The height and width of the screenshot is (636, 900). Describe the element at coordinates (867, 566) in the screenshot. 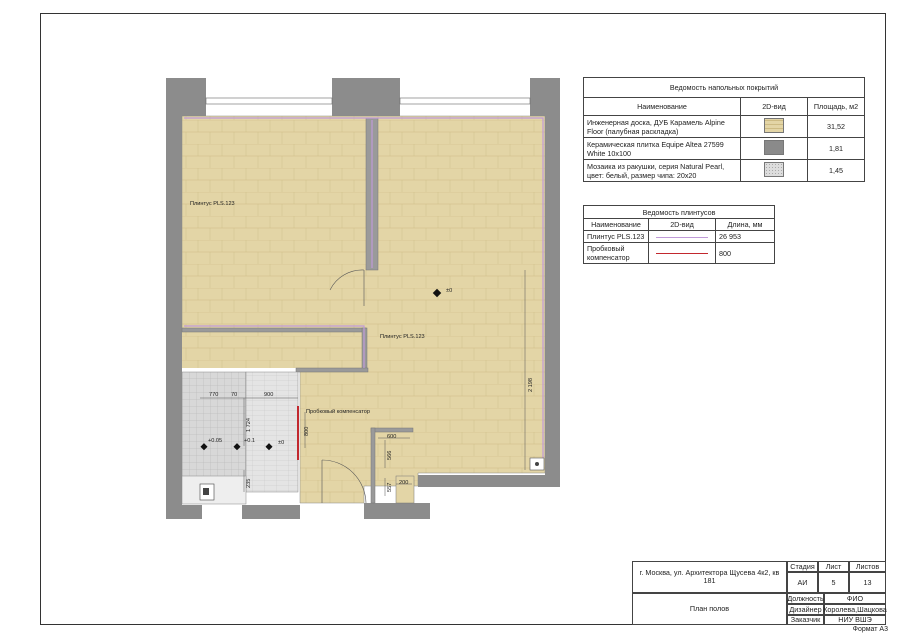

I see `stamp-sheets-label: Листов` at that location.